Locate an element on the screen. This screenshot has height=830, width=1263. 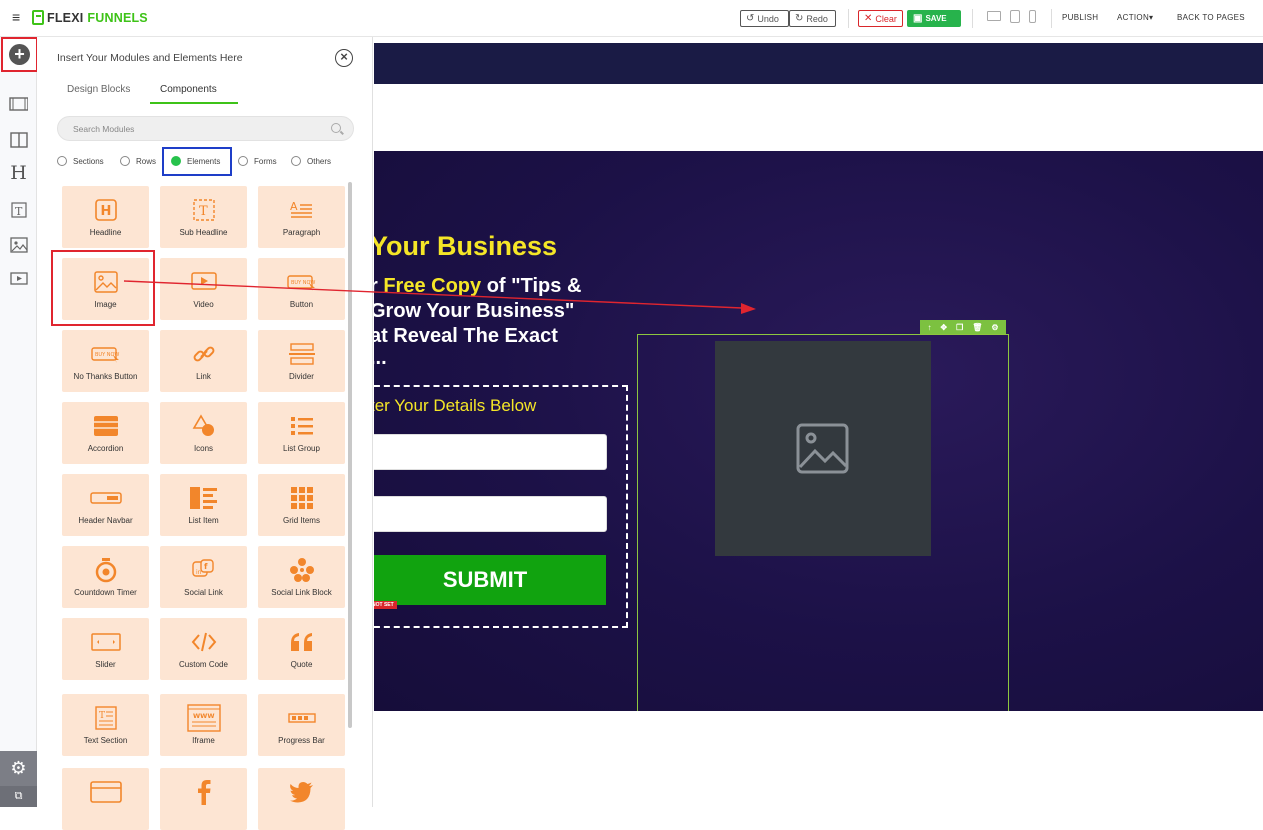
module-tile-paragraph: A Paragraph is located at coordinates (301, 217).